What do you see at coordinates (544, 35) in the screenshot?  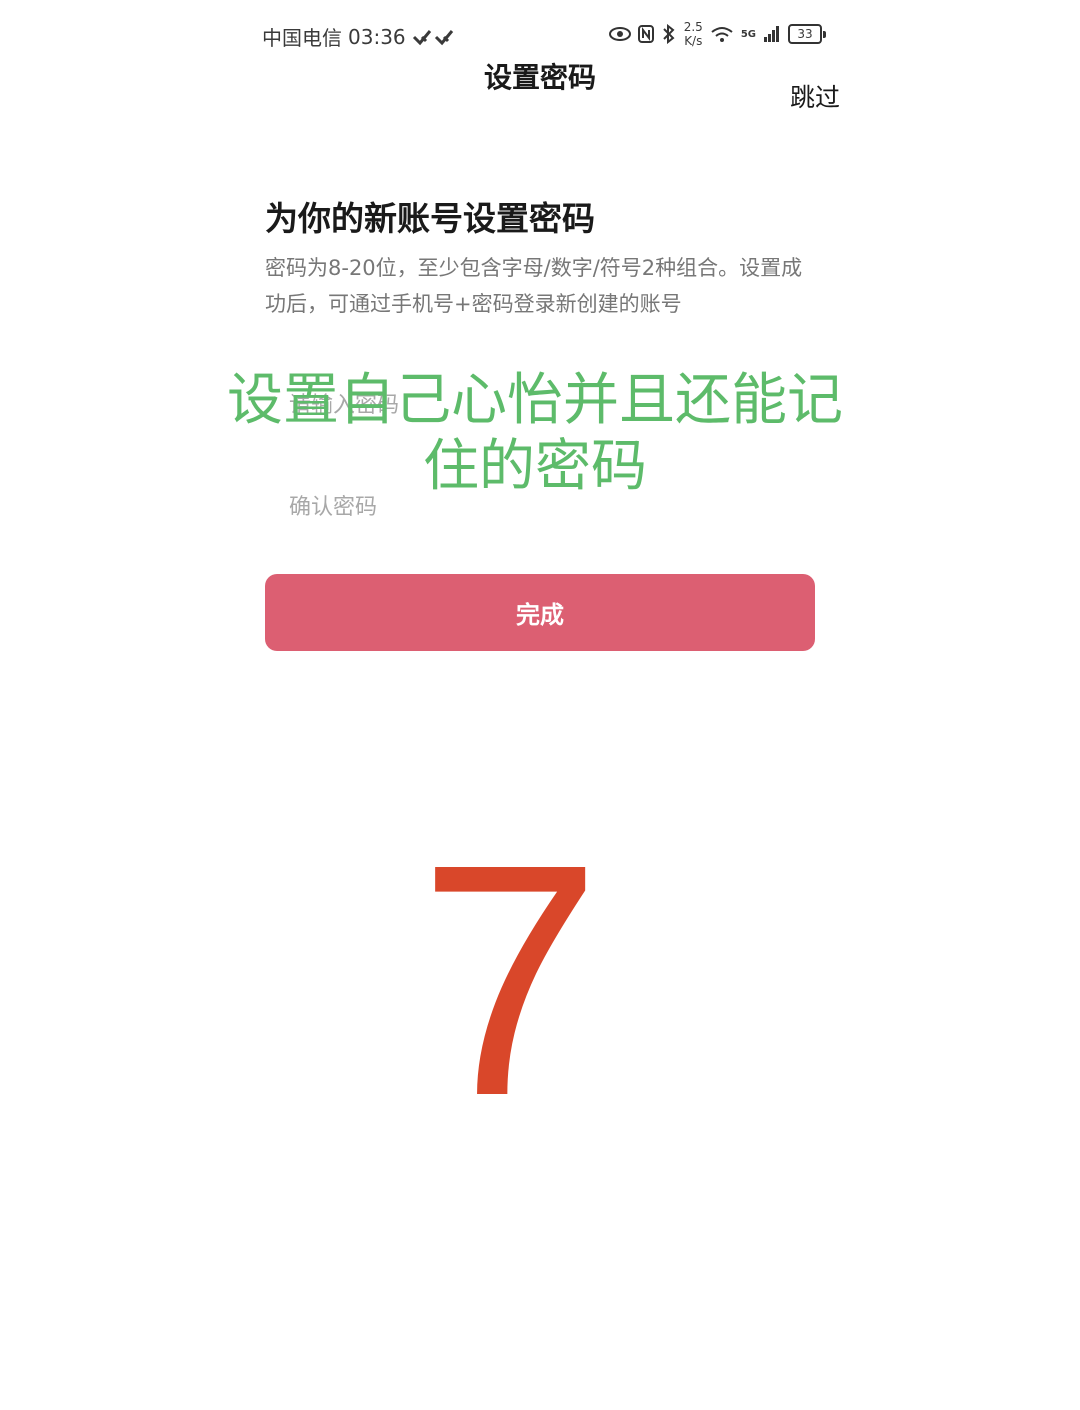 I see `status-bar: 中国电信 03:36 2.5 K/s 5G 33` at bounding box center [544, 35].